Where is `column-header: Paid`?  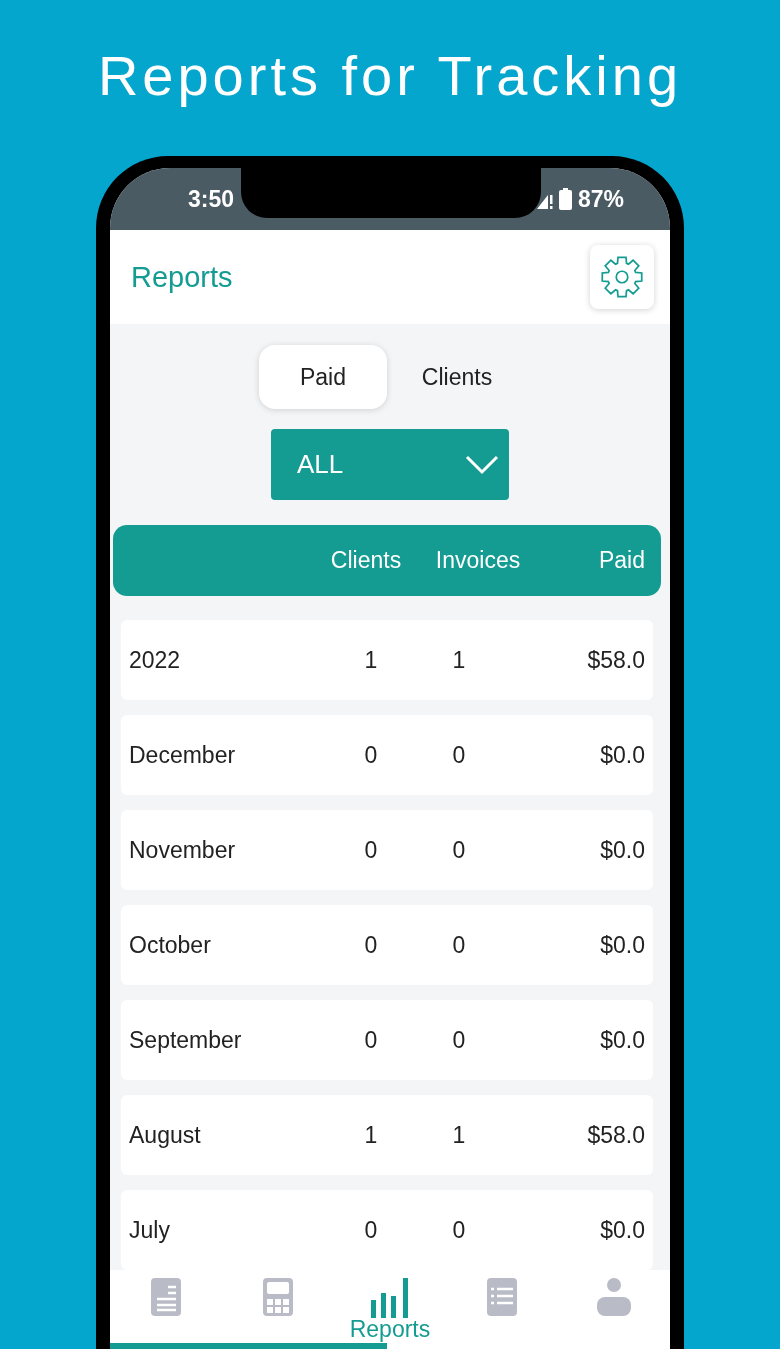 column-header: Paid is located at coordinates (621, 560).